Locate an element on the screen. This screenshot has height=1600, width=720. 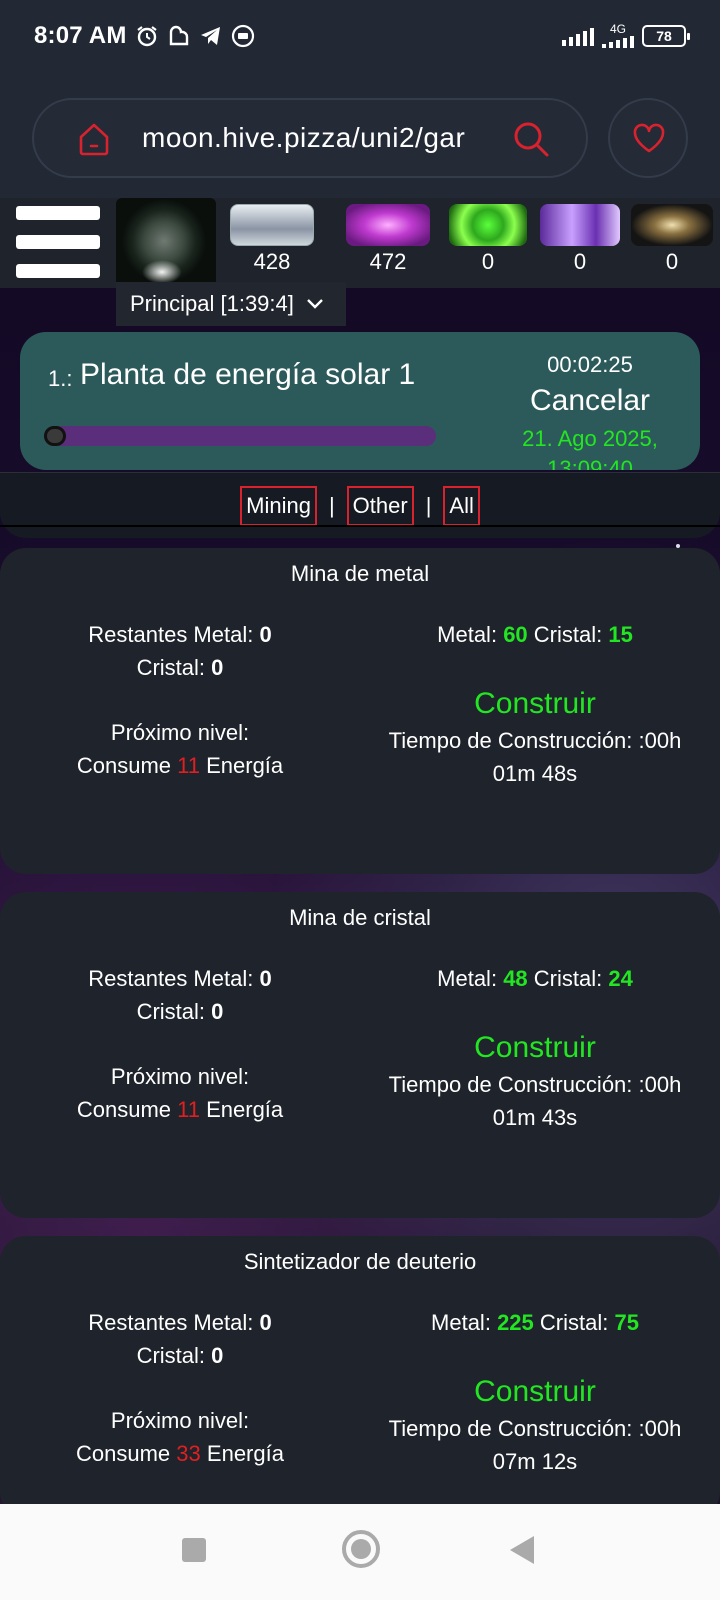
build-time-value: 01m 43s is located at coordinates (535, 1117).